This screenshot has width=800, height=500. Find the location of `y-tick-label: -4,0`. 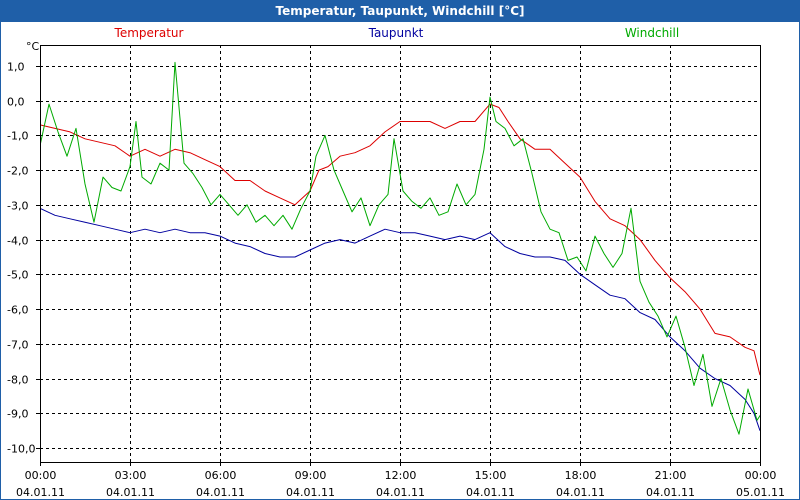

y-tick-label: -4,0 is located at coordinates (17, 241).